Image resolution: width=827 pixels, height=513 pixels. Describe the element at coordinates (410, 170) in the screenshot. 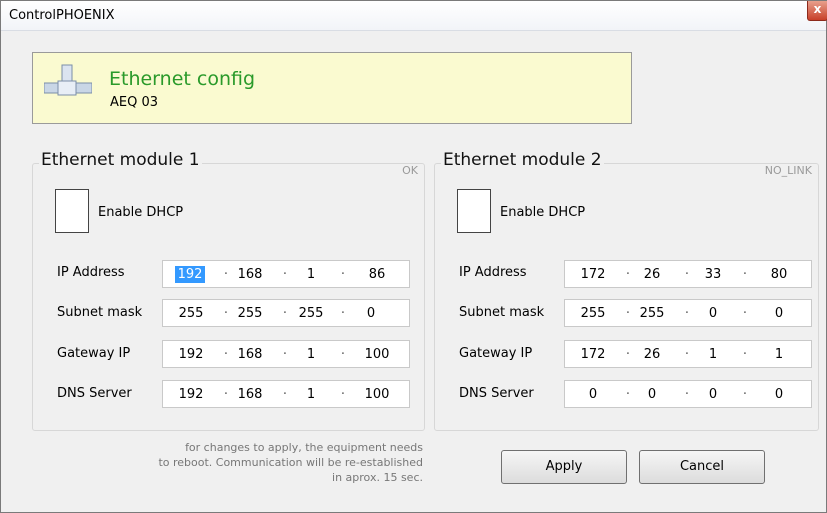

I see `module-status: OK` at that location.